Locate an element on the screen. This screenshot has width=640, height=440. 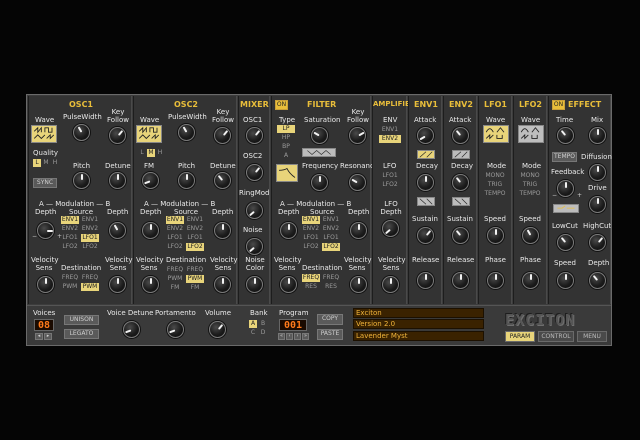
bank-c: C is located at coordinates (253, 333).